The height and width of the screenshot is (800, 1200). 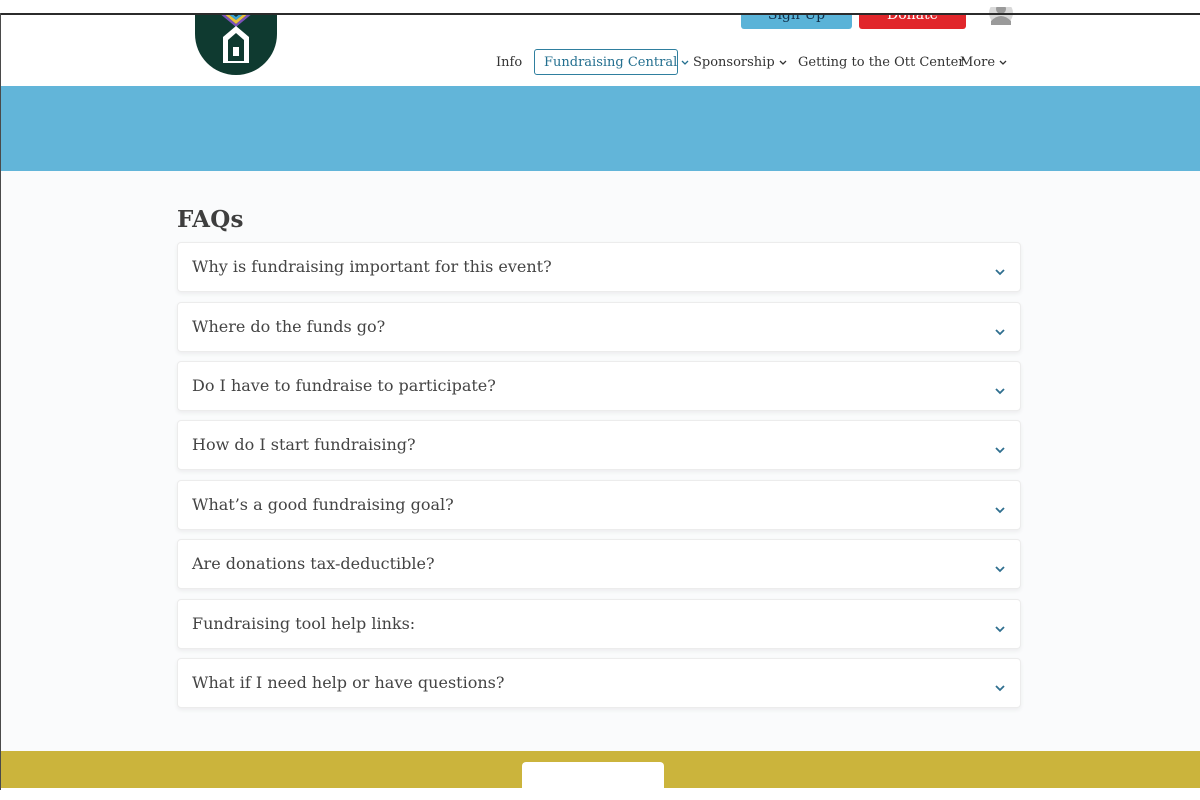 What do you see at coordinates (1001, 17) in the screenshot?
I see `user-avatar-icon` at bounding box center [1001, 17].